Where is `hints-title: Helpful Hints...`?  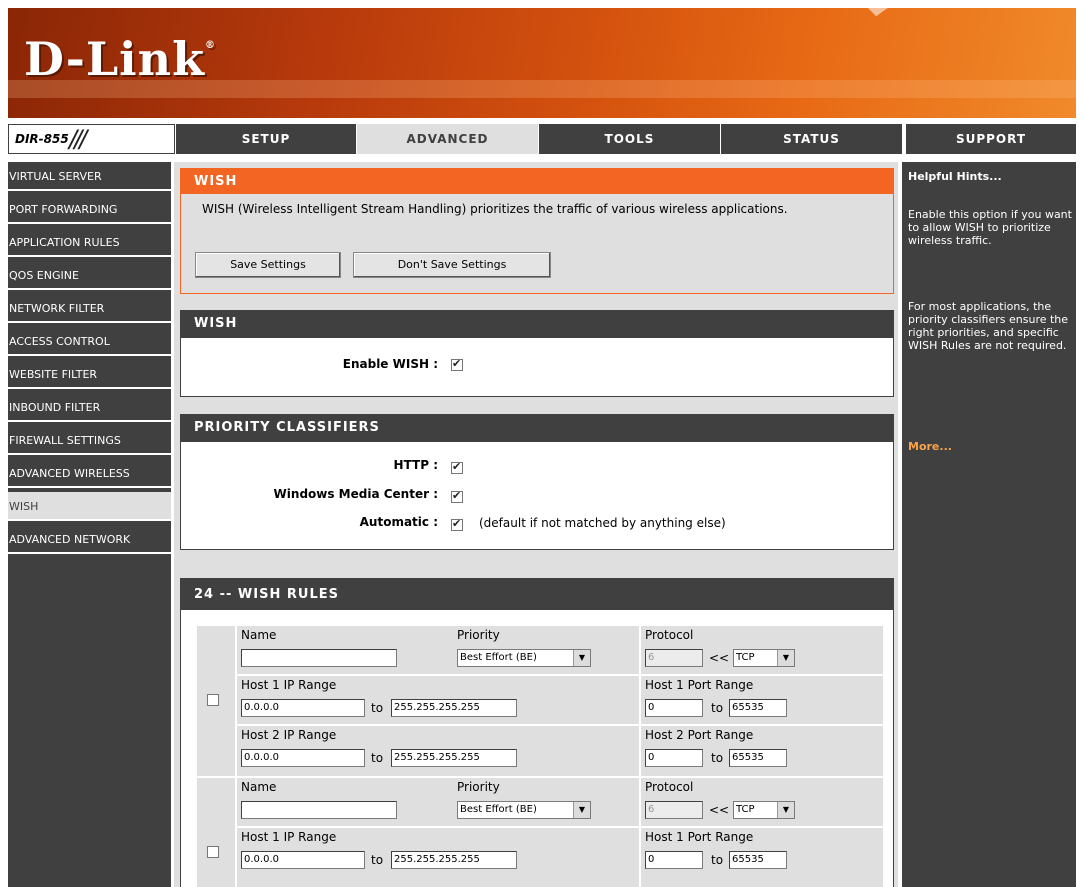 hints-title: Helpful Hints... is located at coordinates (955, 176).